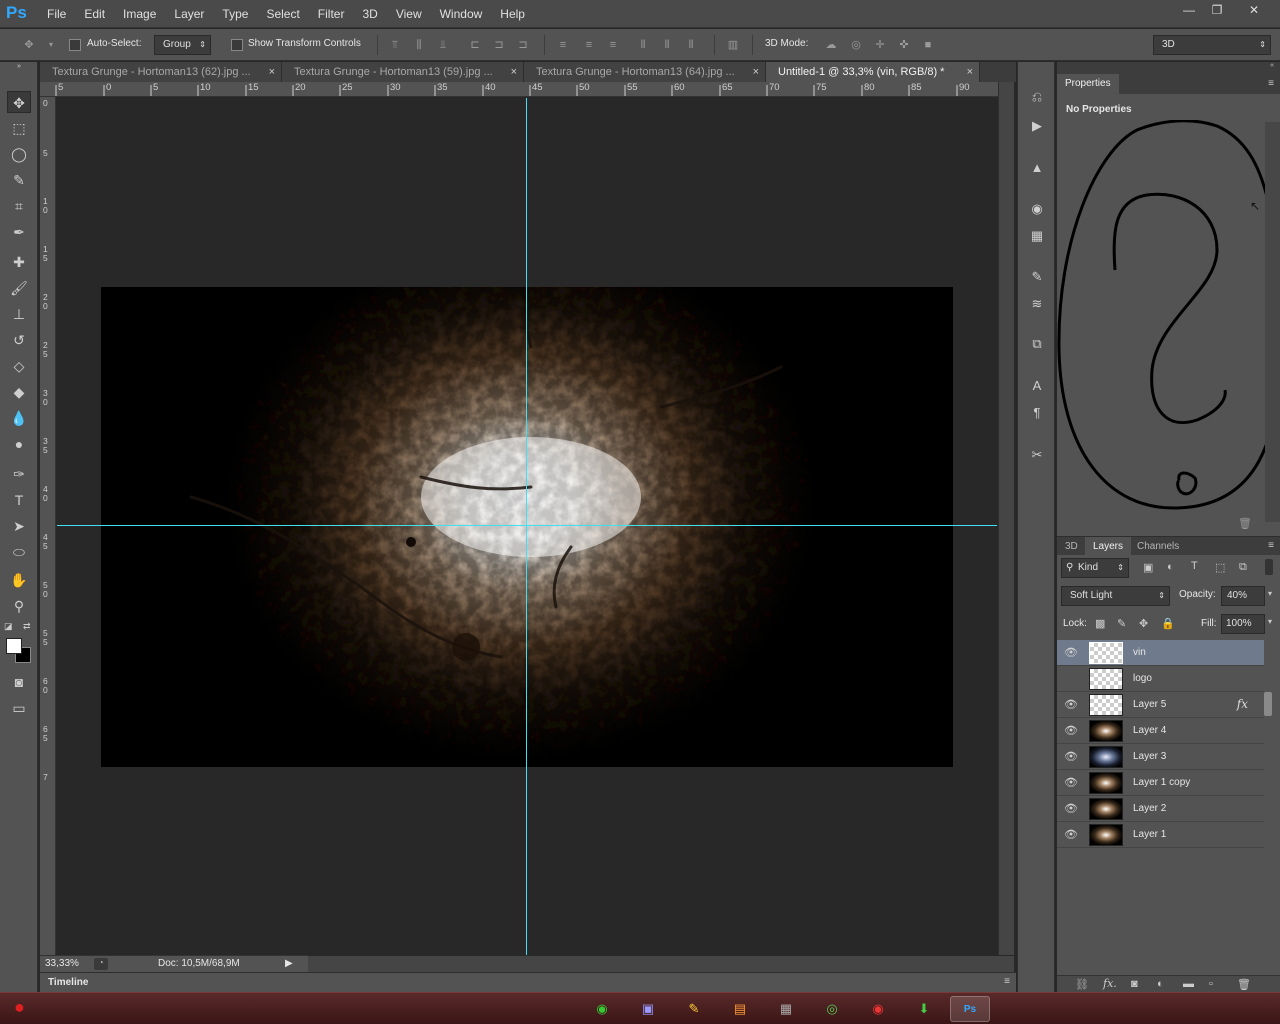 The height and width of the screenshot is (1024, 1280). Describe the element at coordinates (75, 45) in the screenshot. I see `auto-select-checkbox` at that location.